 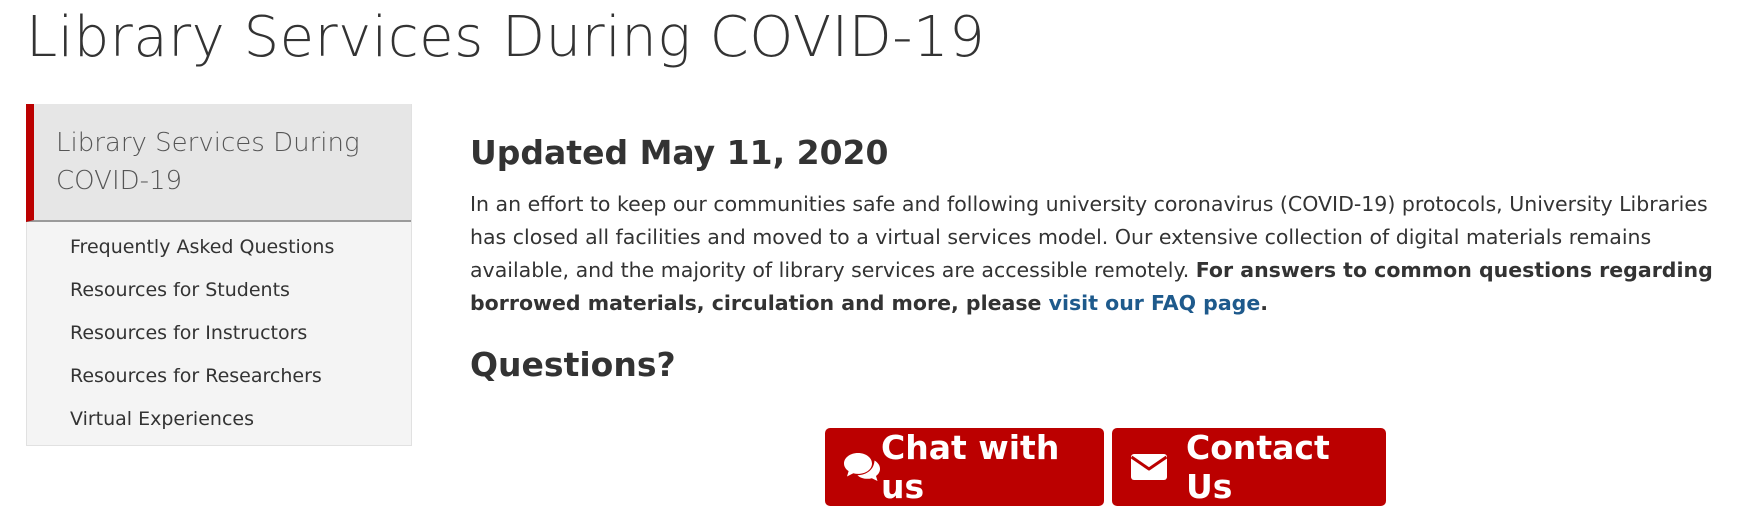 I want to click on chat-bubbles-icon, so click(x=862, y=467).